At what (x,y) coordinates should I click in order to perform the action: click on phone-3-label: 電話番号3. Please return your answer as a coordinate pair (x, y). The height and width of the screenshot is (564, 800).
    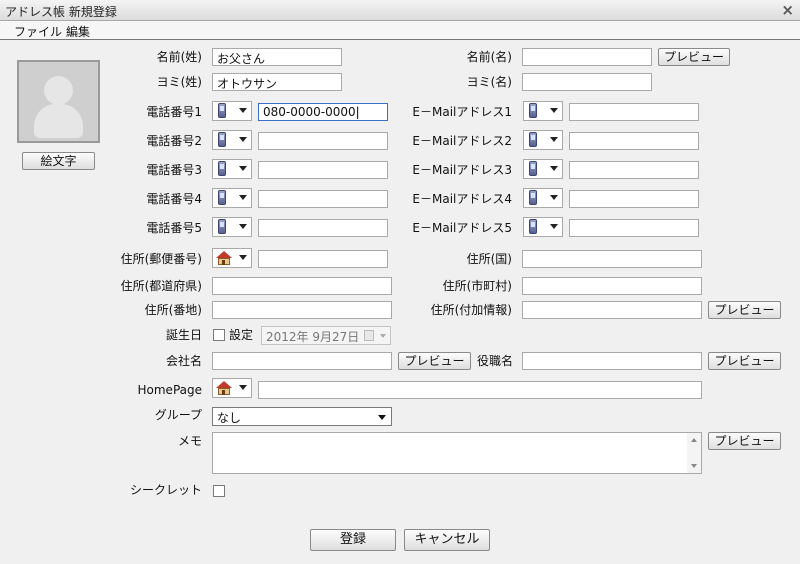
    Looking at the image, I should click on (174, 170).